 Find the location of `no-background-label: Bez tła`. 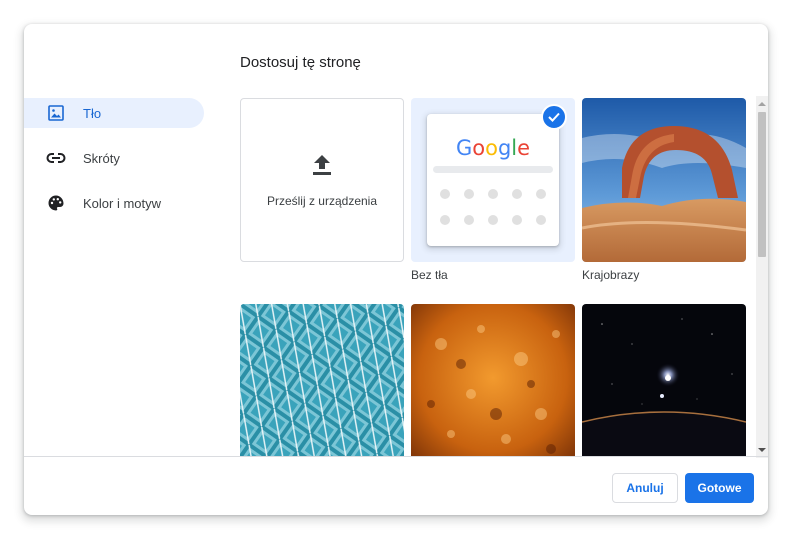

no-background-label: Bez tła is located at coordinates (429, 275).